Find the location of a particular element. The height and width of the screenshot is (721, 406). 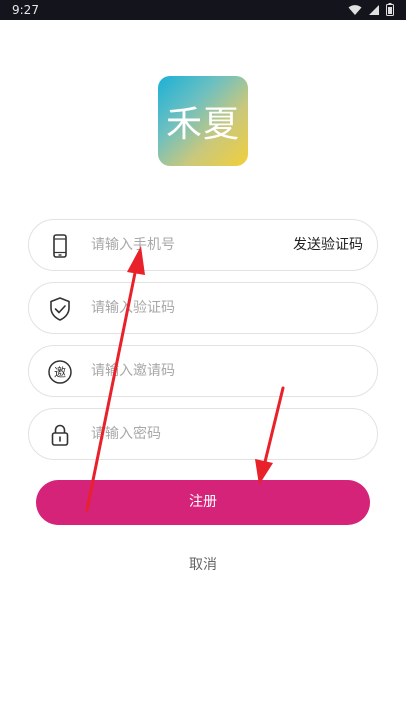

status-time: 9:27 is located at coordinates (25, 10).